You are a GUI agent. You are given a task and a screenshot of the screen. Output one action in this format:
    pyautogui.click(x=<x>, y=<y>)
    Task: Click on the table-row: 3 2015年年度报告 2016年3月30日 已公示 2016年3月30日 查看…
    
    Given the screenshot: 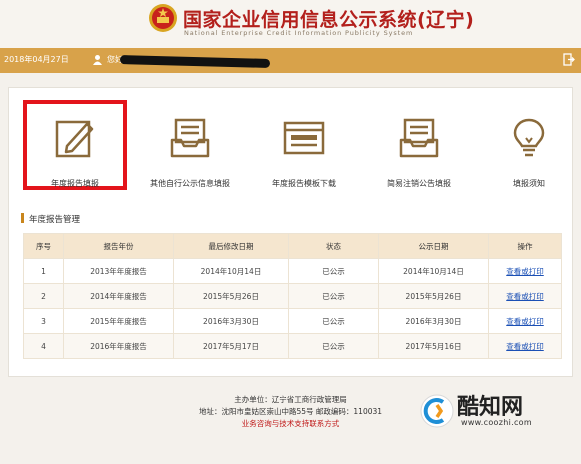 What is the action you would take?
    pyautogui.click(x=292, y=321)
    